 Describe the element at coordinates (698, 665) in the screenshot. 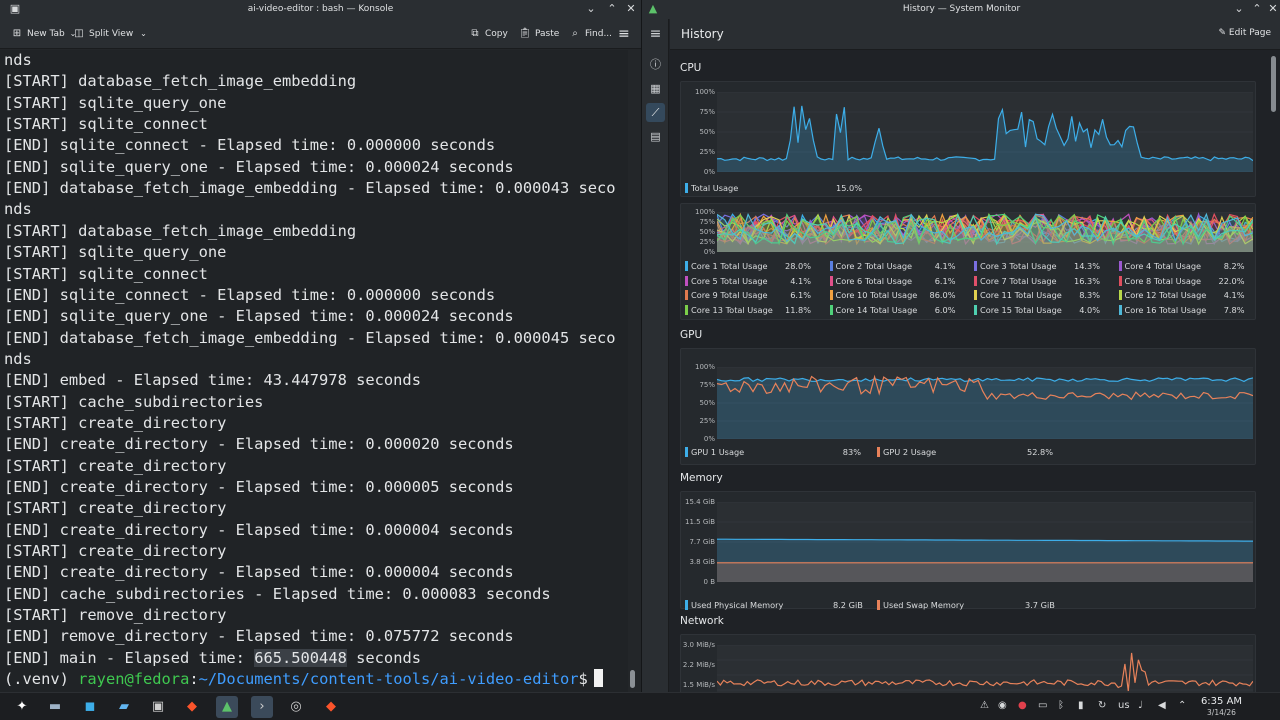

I see `axis-tick-label: 2.2 MiB/s` at that location.